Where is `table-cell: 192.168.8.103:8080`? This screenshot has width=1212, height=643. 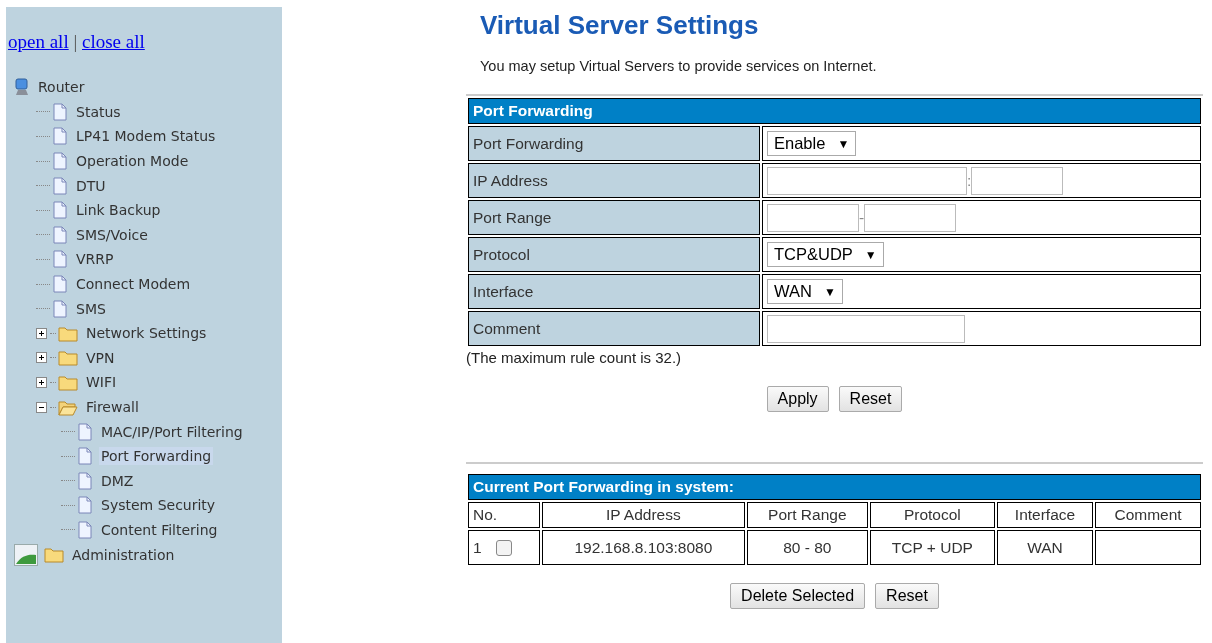 table-cell: 192.168.8.103:8080 is located at coordinates (643, 547).